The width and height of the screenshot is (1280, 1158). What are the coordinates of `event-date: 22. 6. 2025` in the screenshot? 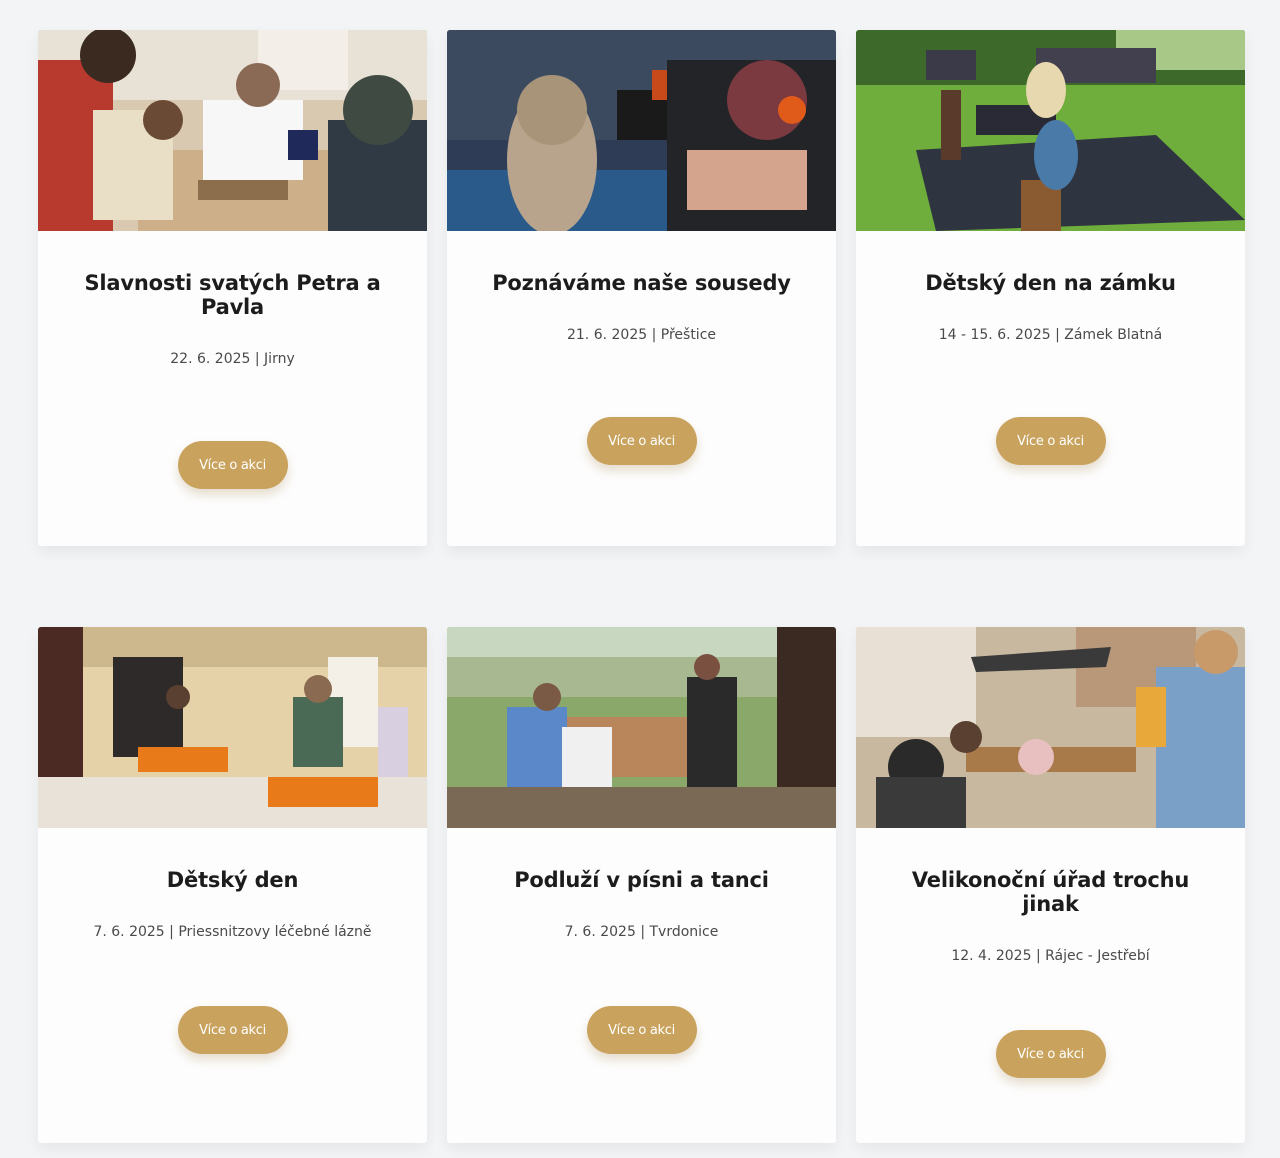 It's located at (210, 359).